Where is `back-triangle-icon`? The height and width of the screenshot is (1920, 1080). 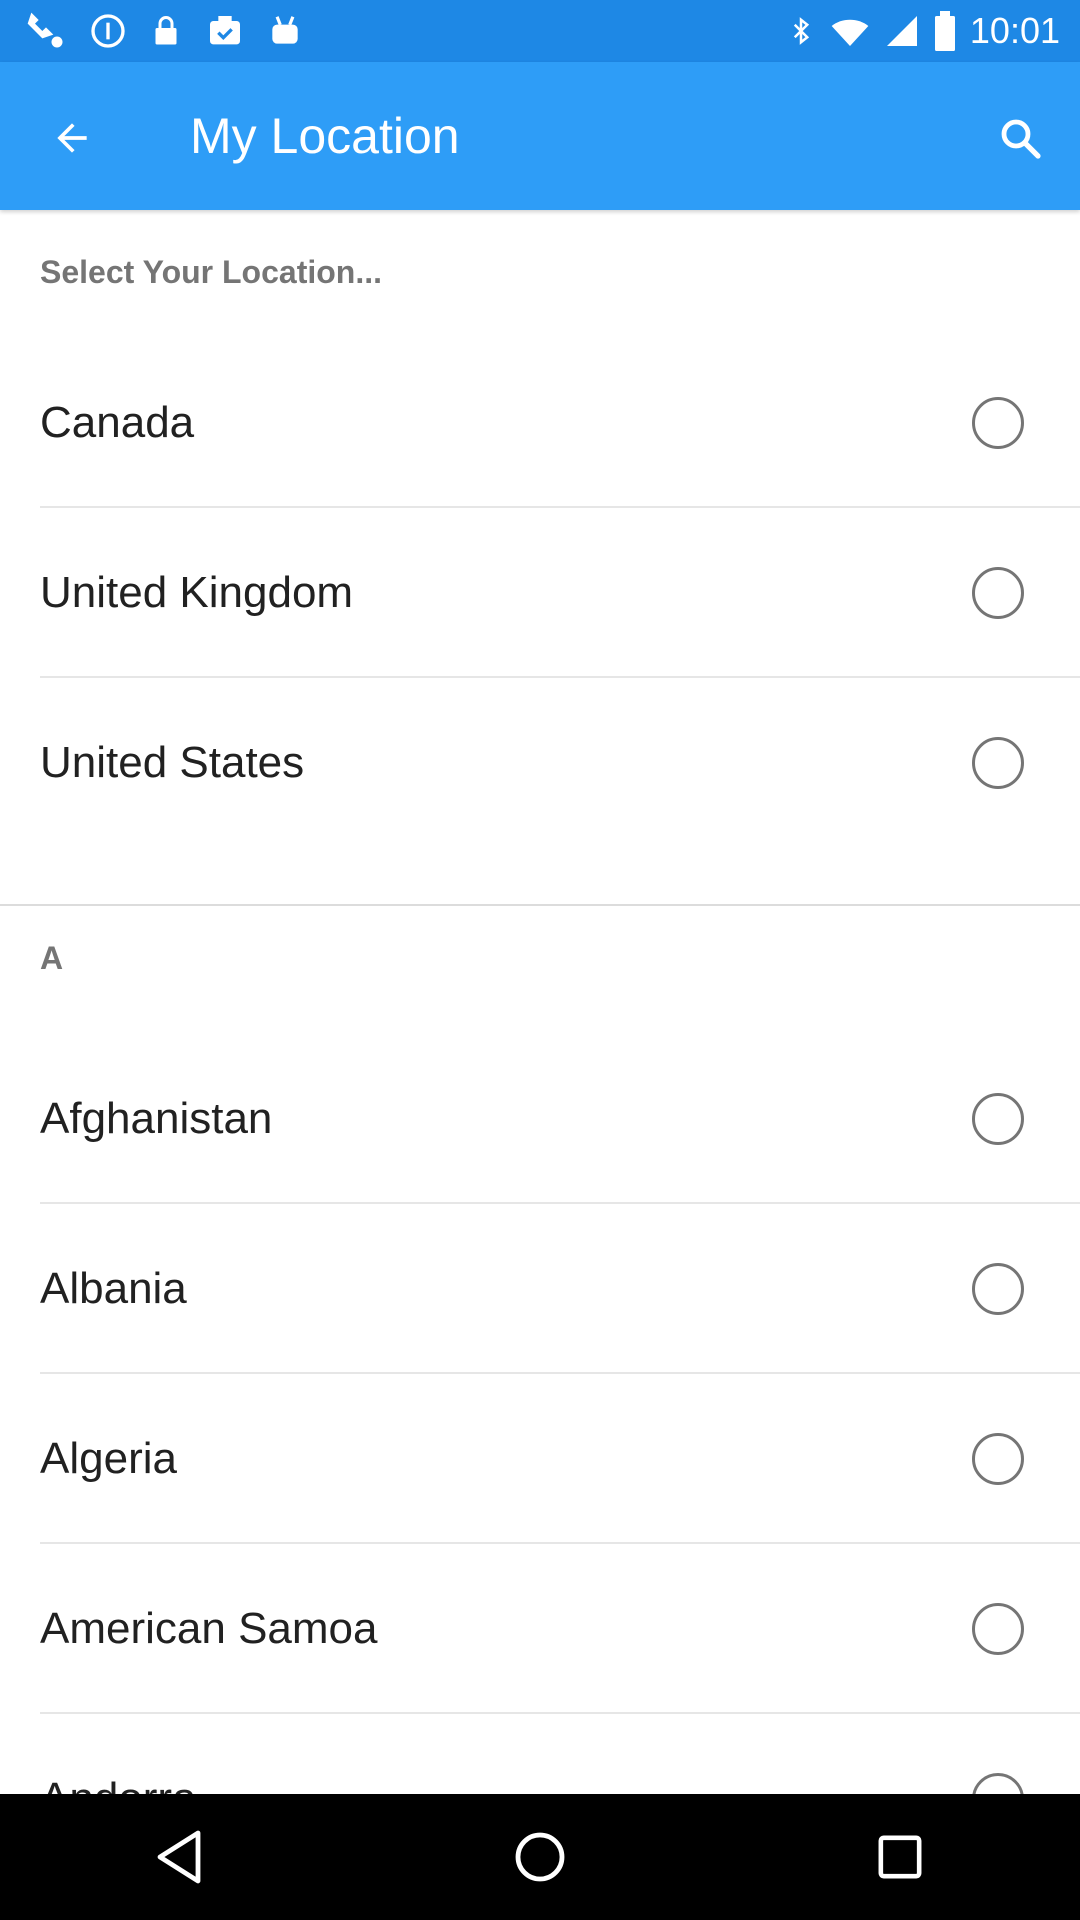 back-triangle-icon is located at coordinates (179, 1857).